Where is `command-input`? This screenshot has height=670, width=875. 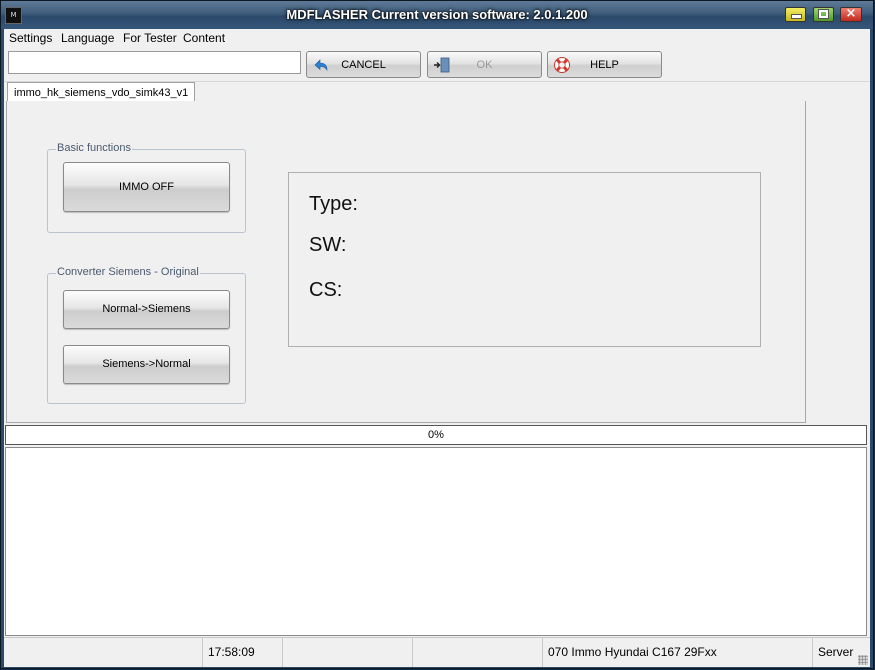
command-input is located at coordinates (154, 62).